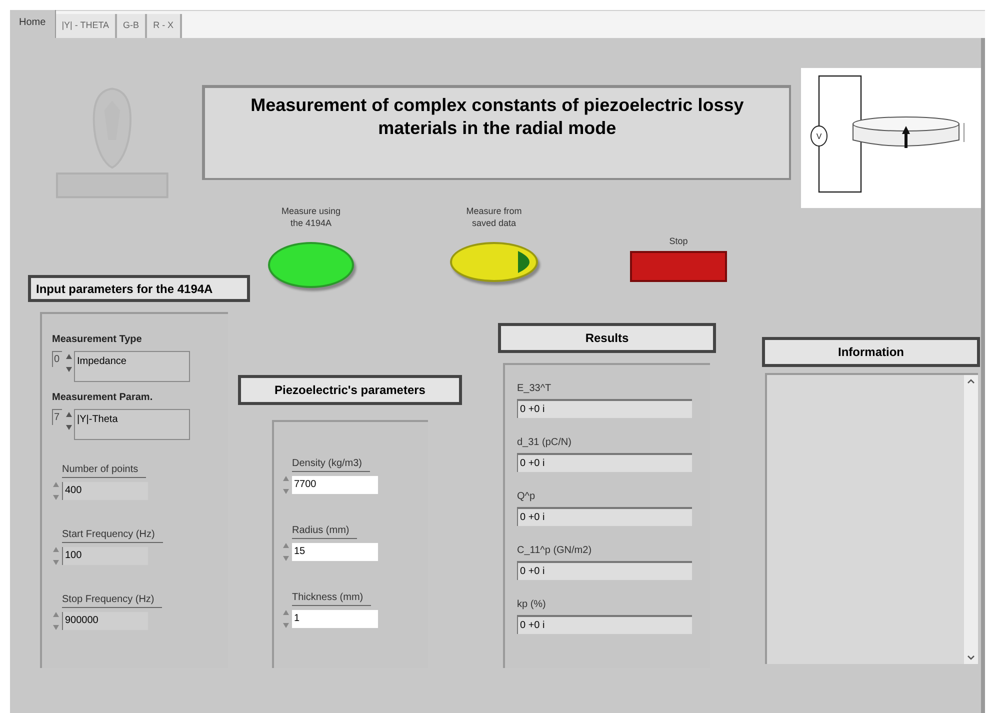 Image resolution: width=993 pixels, height=713 pixels. Describe the element at coordinates (494, 217) in the screenshot. I see `button-caption: Measure from saved data` at that location.